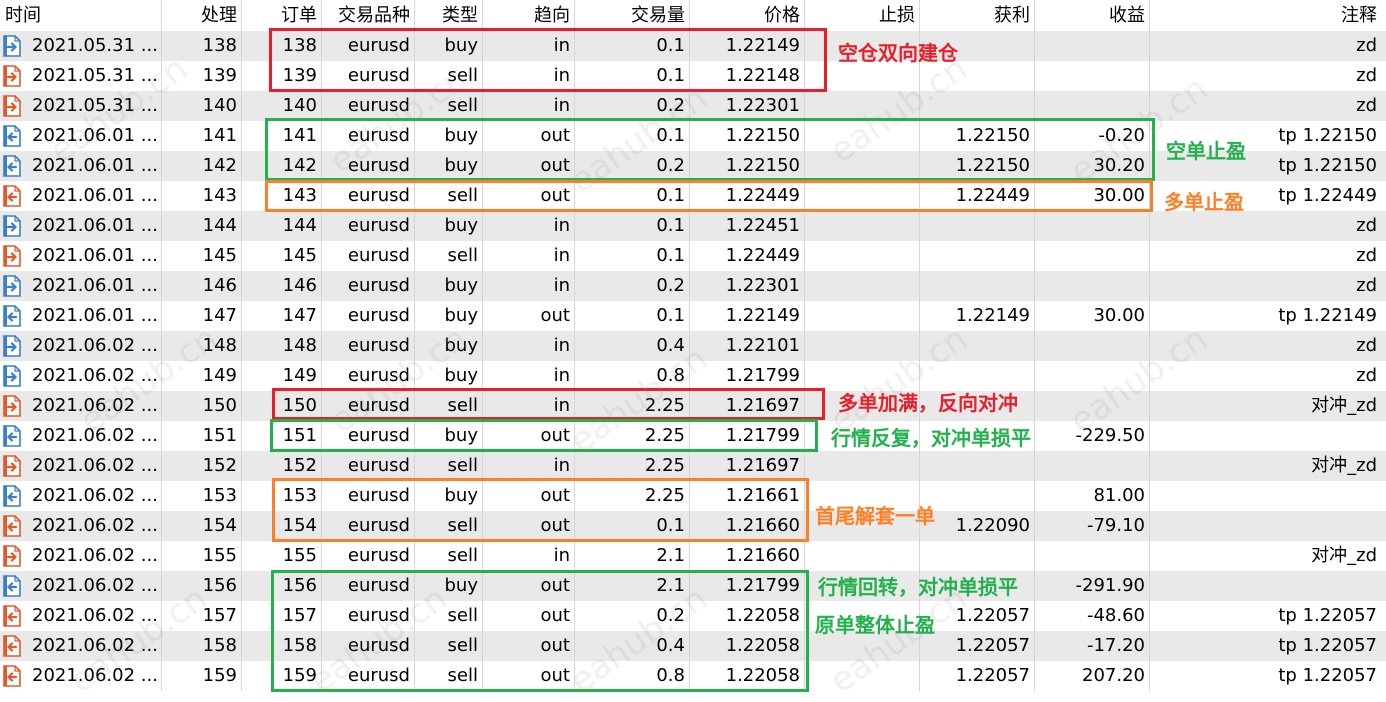 Image resolution: width=1386 pixels, height=702 pixels. Describe the element at coordinates (632, 15) in the screenshot. I see `col-header-volume: 交易量` at that location.